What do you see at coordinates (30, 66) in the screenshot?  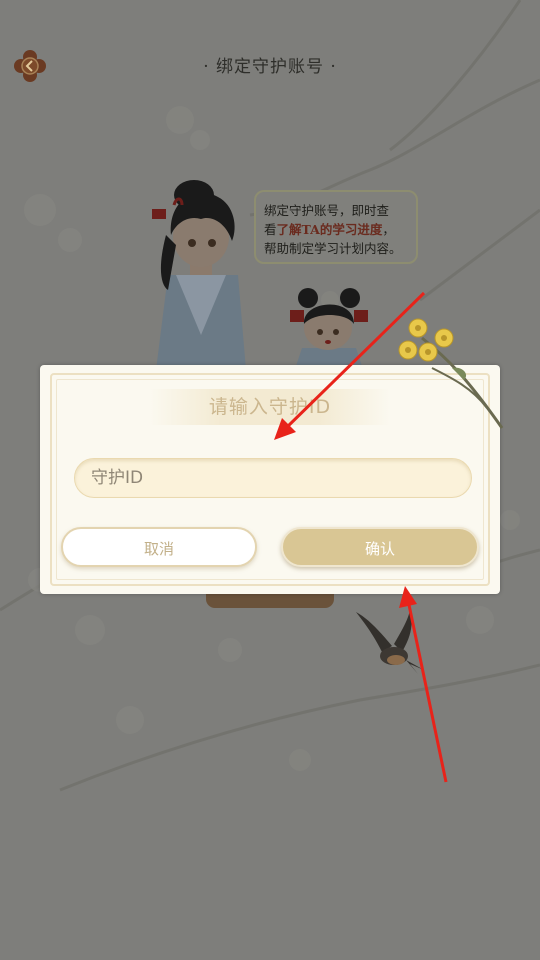 I see `back-icon` at bounding box center [30, 66].